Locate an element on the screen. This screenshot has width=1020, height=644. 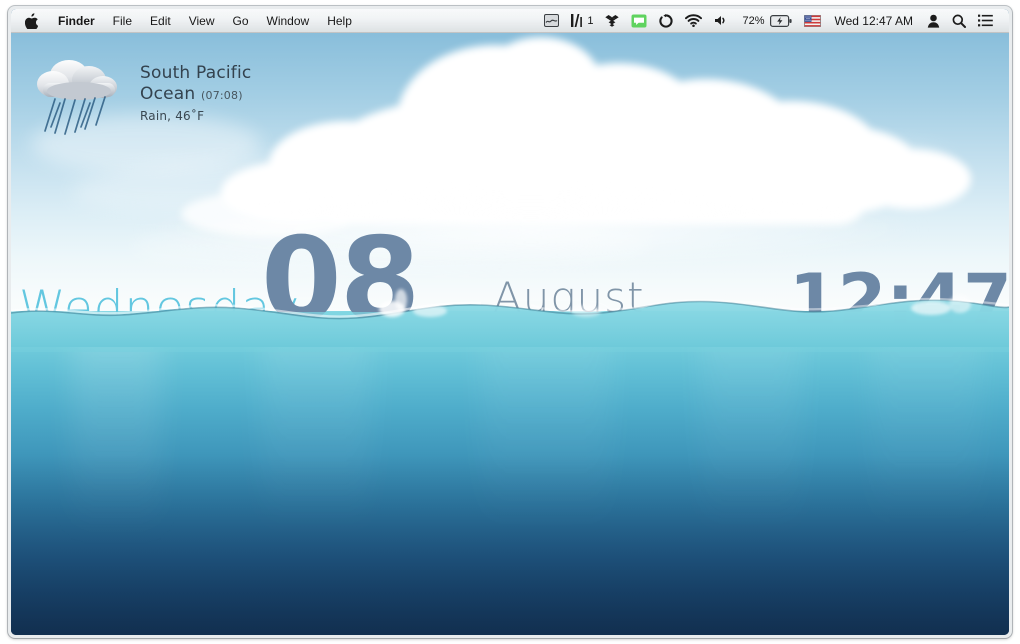
user-account-icon is located at coordinates (933, 20).